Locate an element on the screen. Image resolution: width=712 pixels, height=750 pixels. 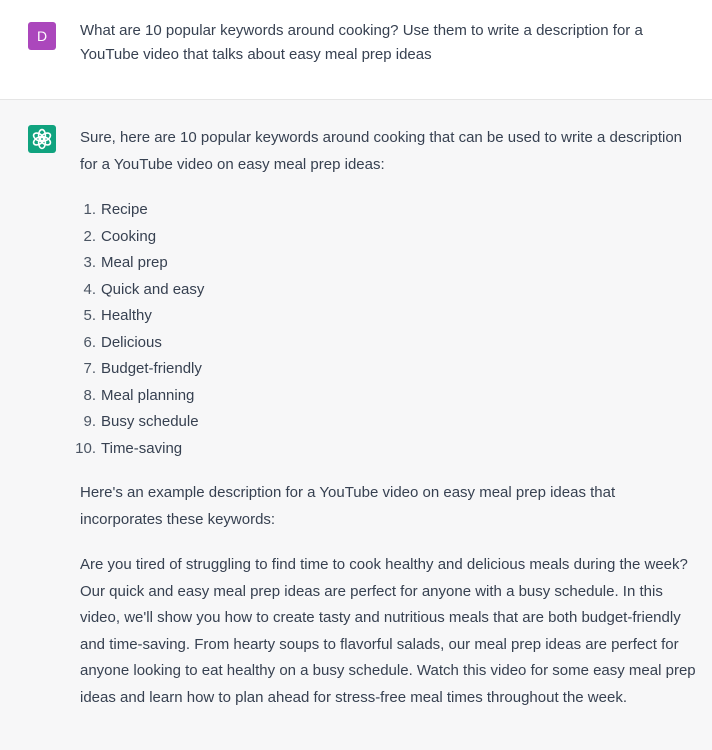
list-item: 10. Time-saving is located at coordinates (387, 449).